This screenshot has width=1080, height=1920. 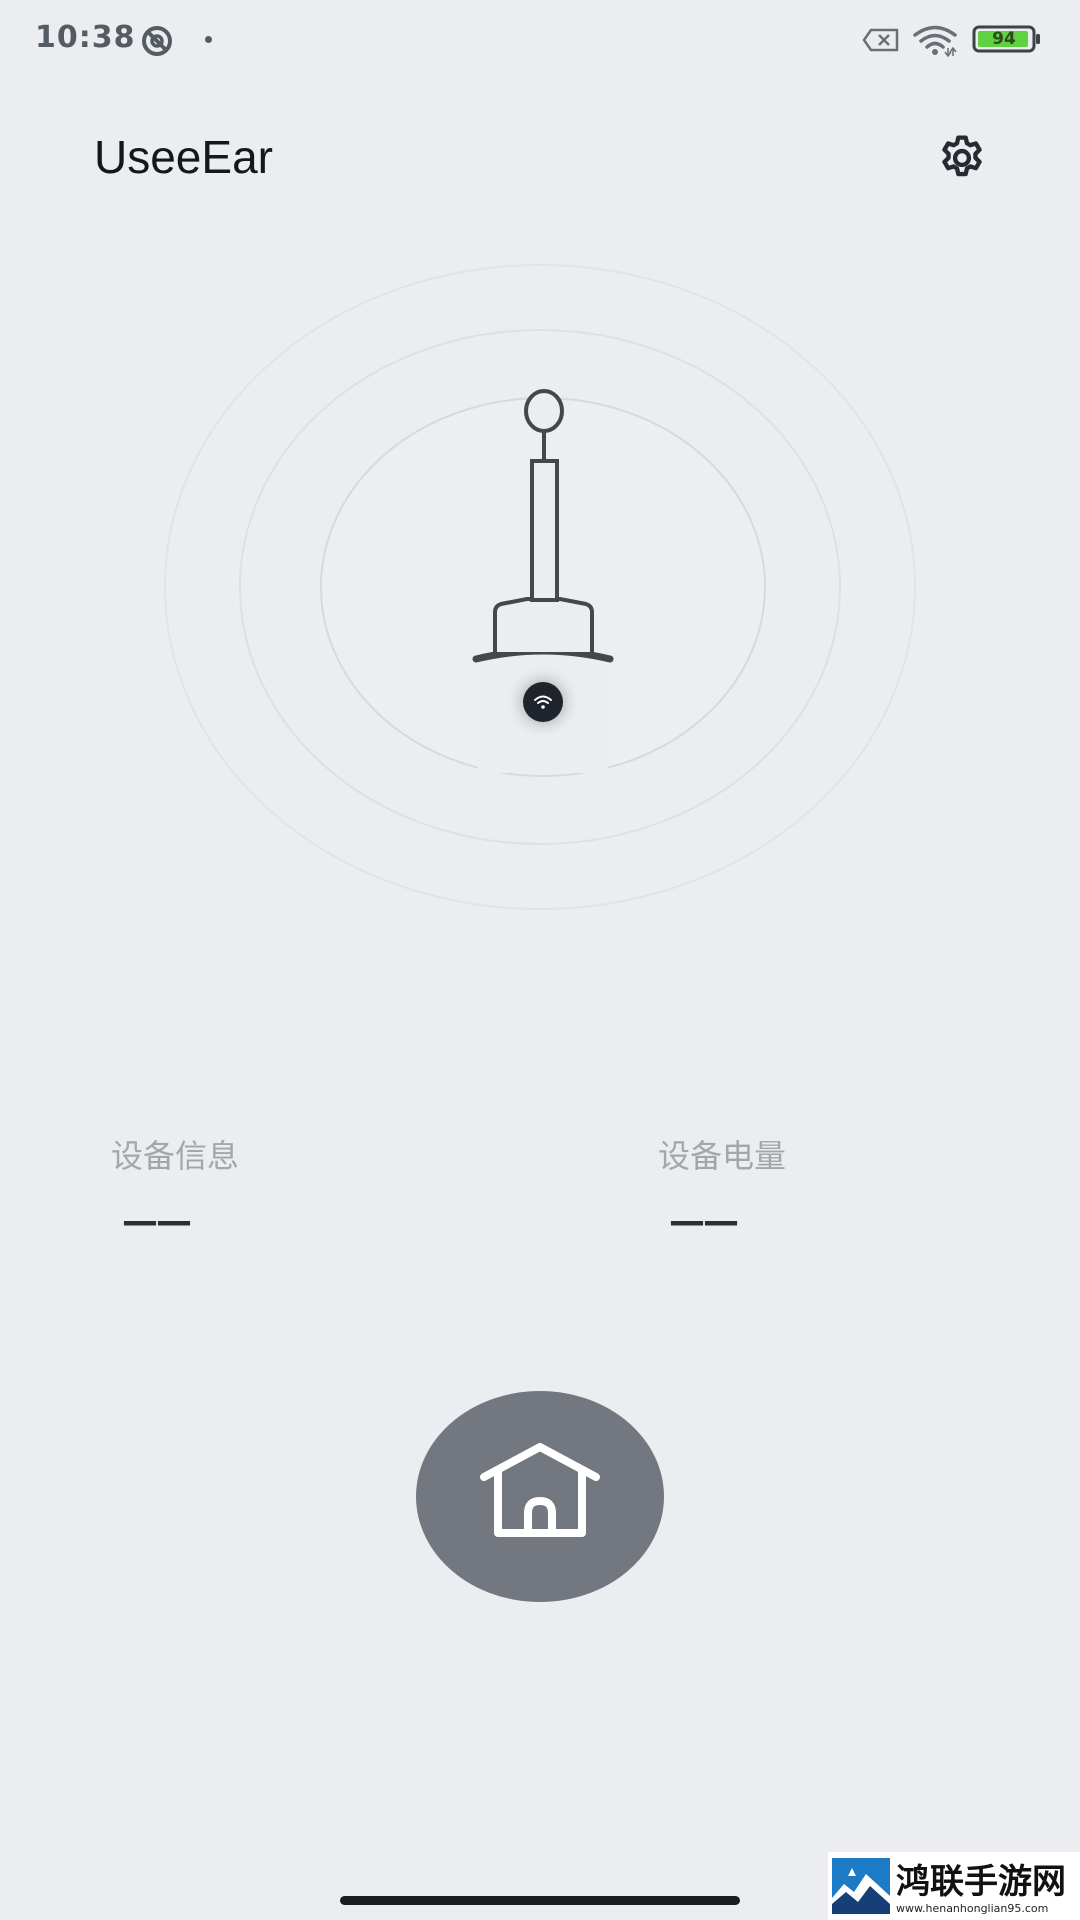 I want to click on app-title: UseeEar, so click(x=183, y=157).